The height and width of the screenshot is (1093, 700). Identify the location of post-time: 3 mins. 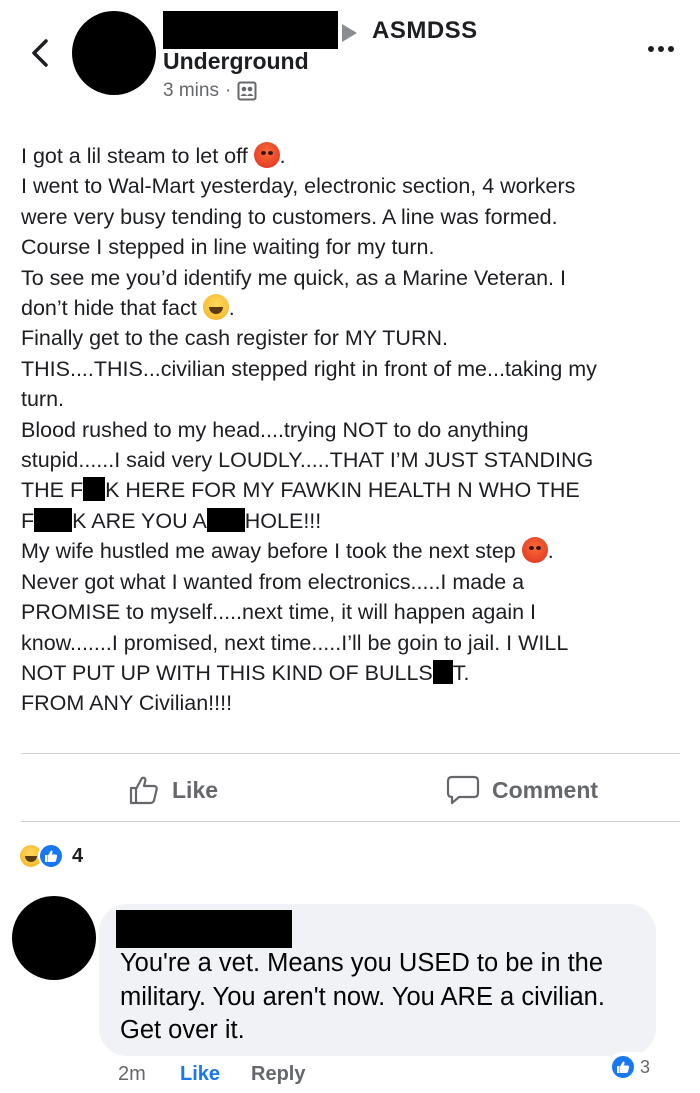
(191, 91).